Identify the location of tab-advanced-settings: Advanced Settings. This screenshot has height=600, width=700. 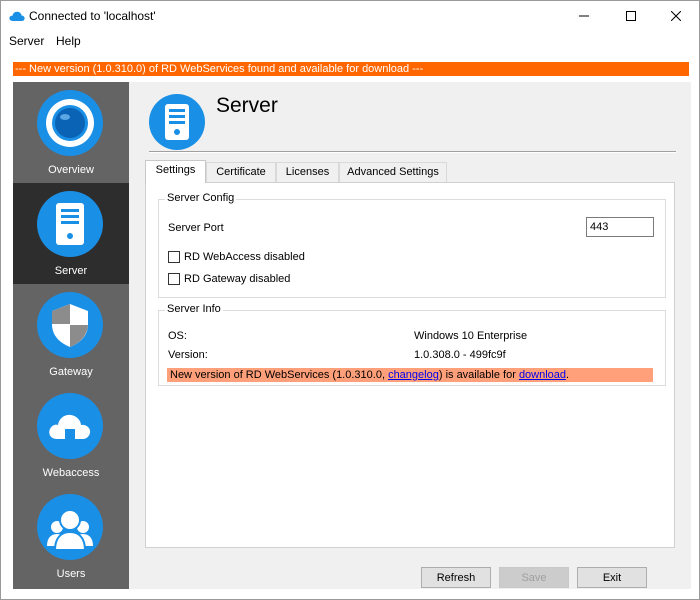
(393, 172).